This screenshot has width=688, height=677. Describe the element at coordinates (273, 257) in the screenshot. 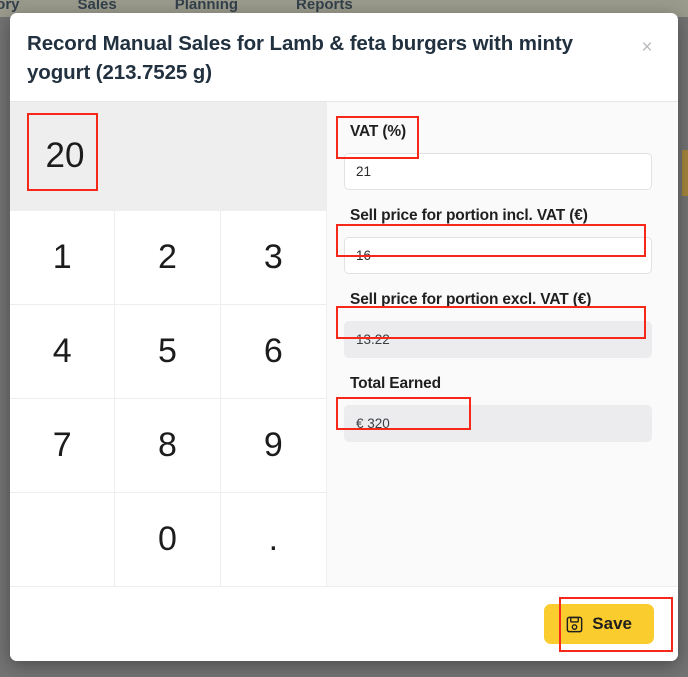

I see `numpad-key-3: 3` at that location.